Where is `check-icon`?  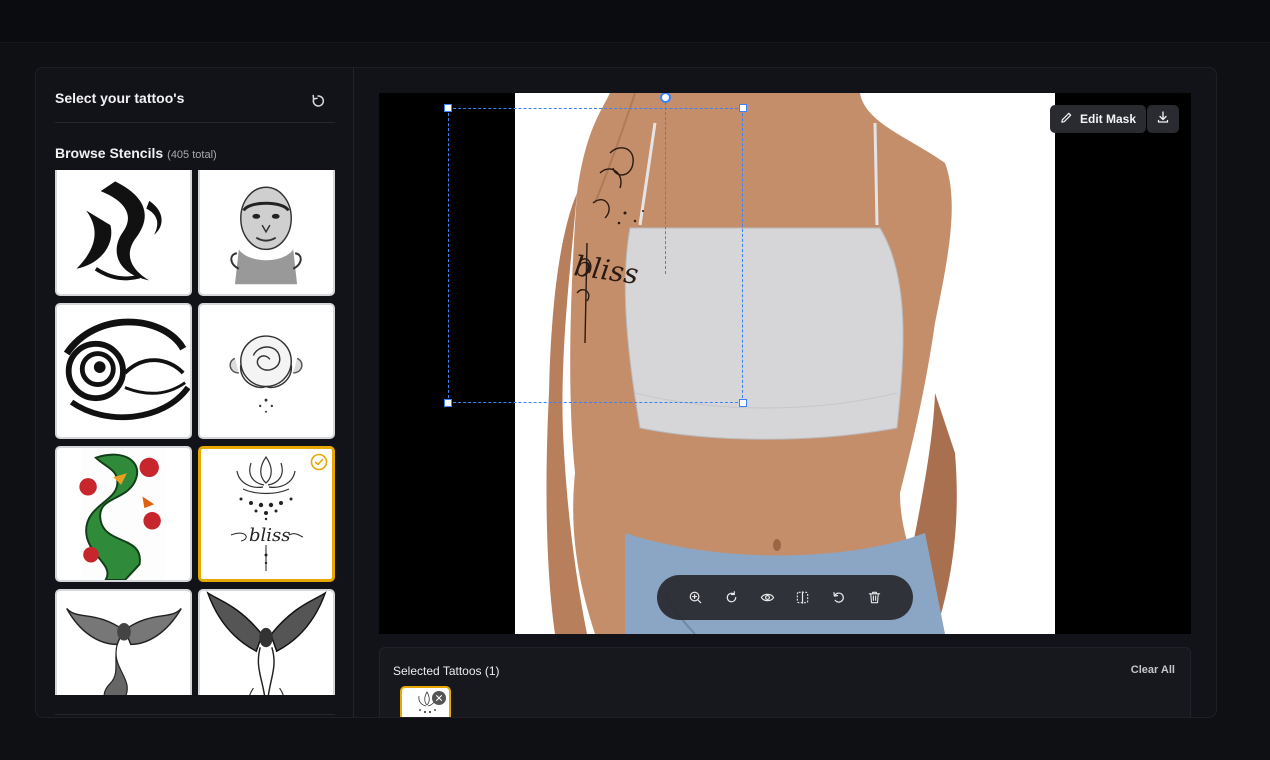
check-icon is located at coordinates (319, 462).